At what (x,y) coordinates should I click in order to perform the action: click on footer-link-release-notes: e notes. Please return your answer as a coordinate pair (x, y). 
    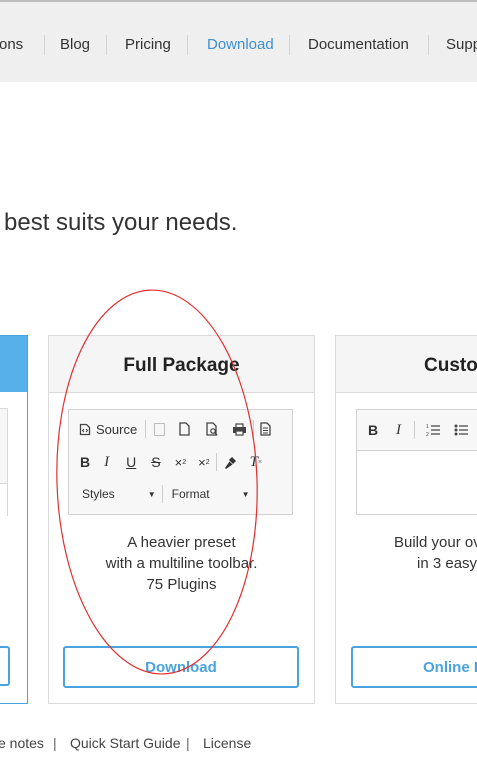
    Looking at the image, I should click on (22, 743).